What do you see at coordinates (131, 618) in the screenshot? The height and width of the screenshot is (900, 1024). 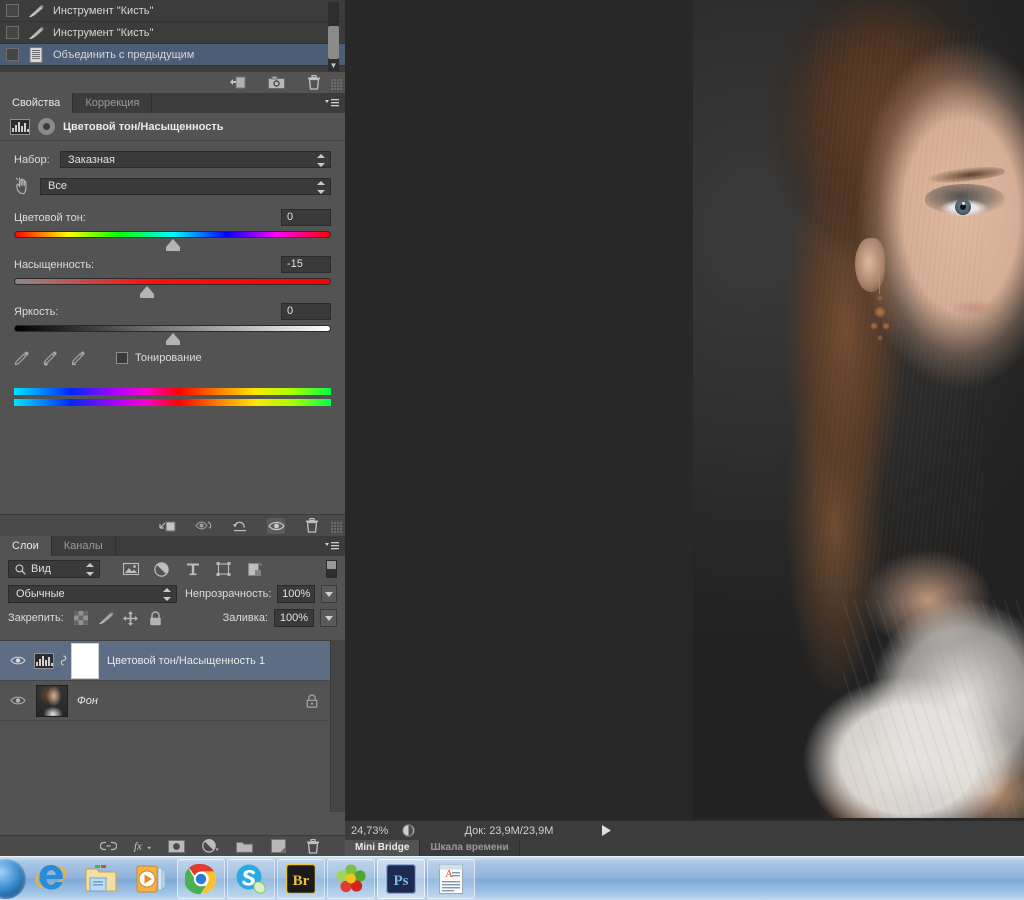 I see `move-icon` at bounding box center [131, 618].